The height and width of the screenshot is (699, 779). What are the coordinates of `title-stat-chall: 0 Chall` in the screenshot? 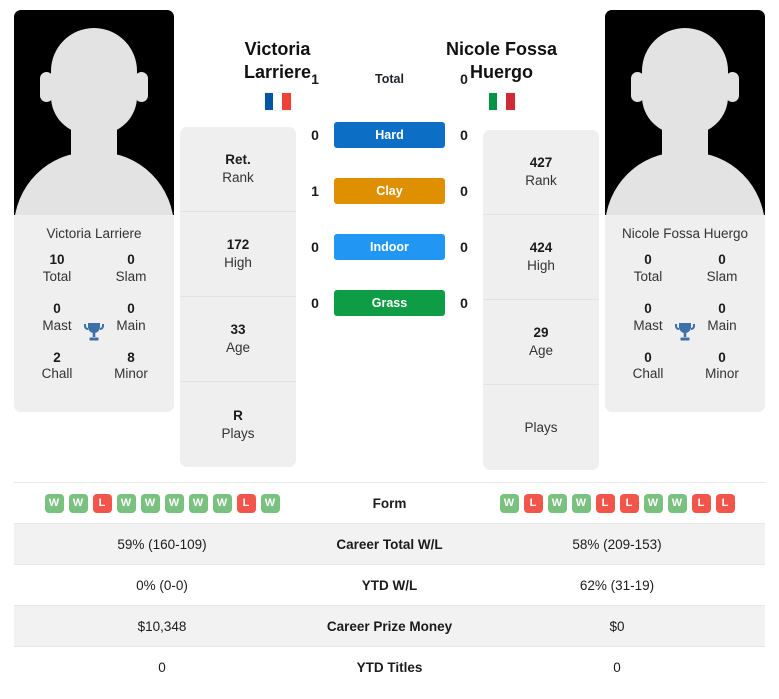 It's located at (648, 367).